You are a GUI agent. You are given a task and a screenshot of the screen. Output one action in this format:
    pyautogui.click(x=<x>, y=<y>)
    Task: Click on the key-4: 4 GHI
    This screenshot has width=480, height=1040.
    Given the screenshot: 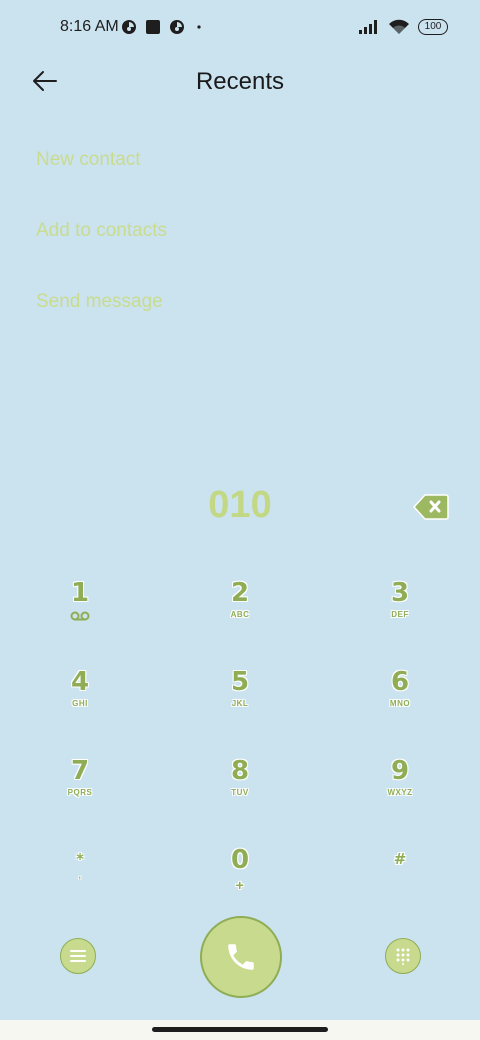 What is the action you would take?
    pyautogui.click(x=80, y=703)
    